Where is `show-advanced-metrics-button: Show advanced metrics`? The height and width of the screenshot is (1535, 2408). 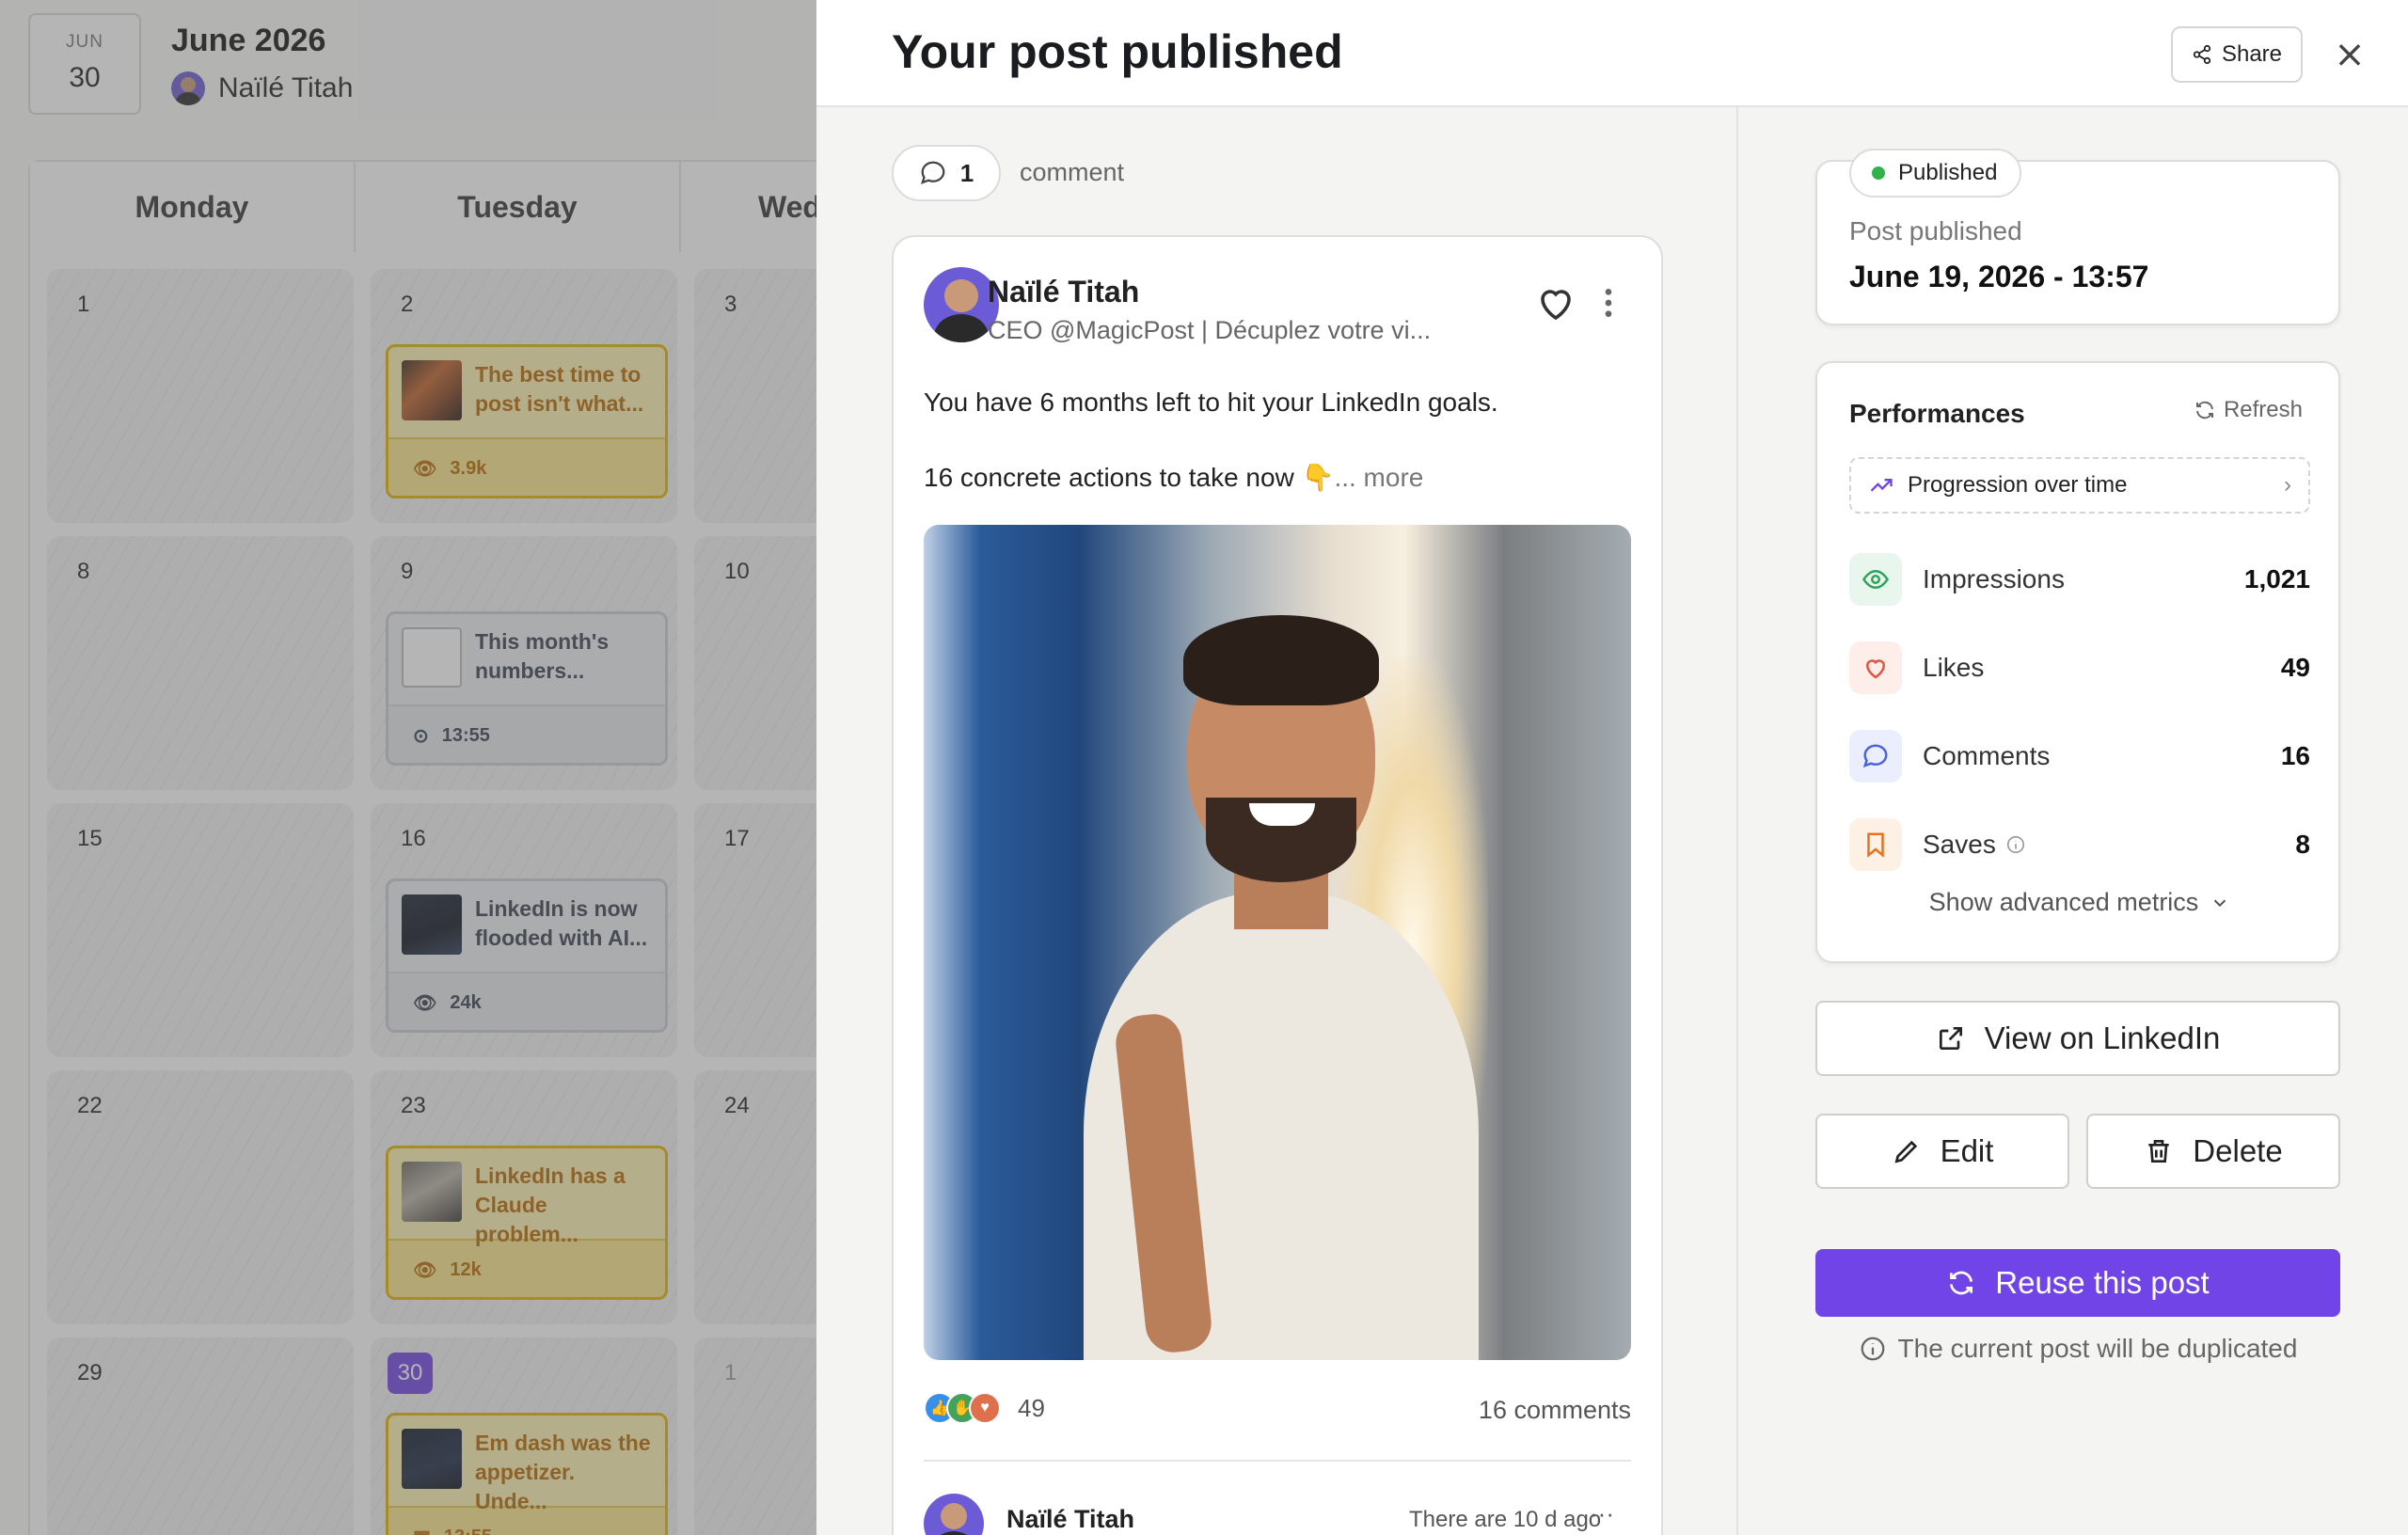 show-advanced-metrics-button: Show advanced metrics is located at coordinates (2080, 902).